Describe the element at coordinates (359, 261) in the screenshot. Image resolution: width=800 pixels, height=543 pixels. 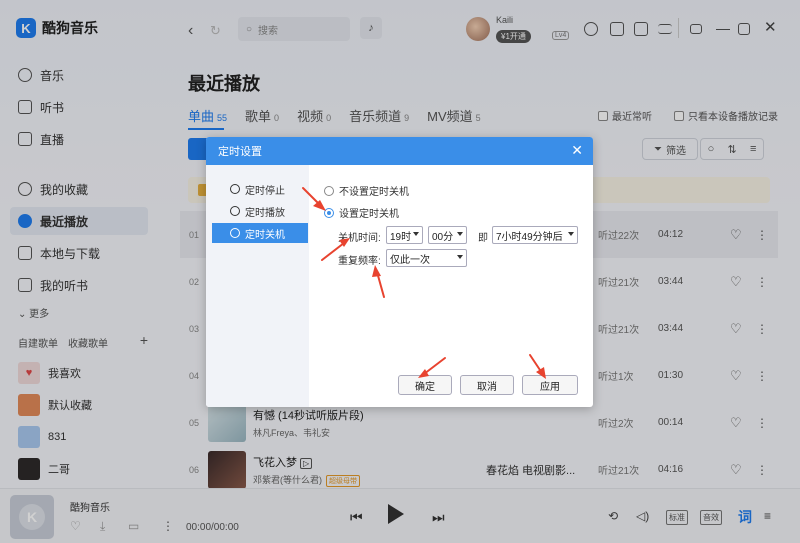
I see `repeat-label: 重复频率:` at that location.